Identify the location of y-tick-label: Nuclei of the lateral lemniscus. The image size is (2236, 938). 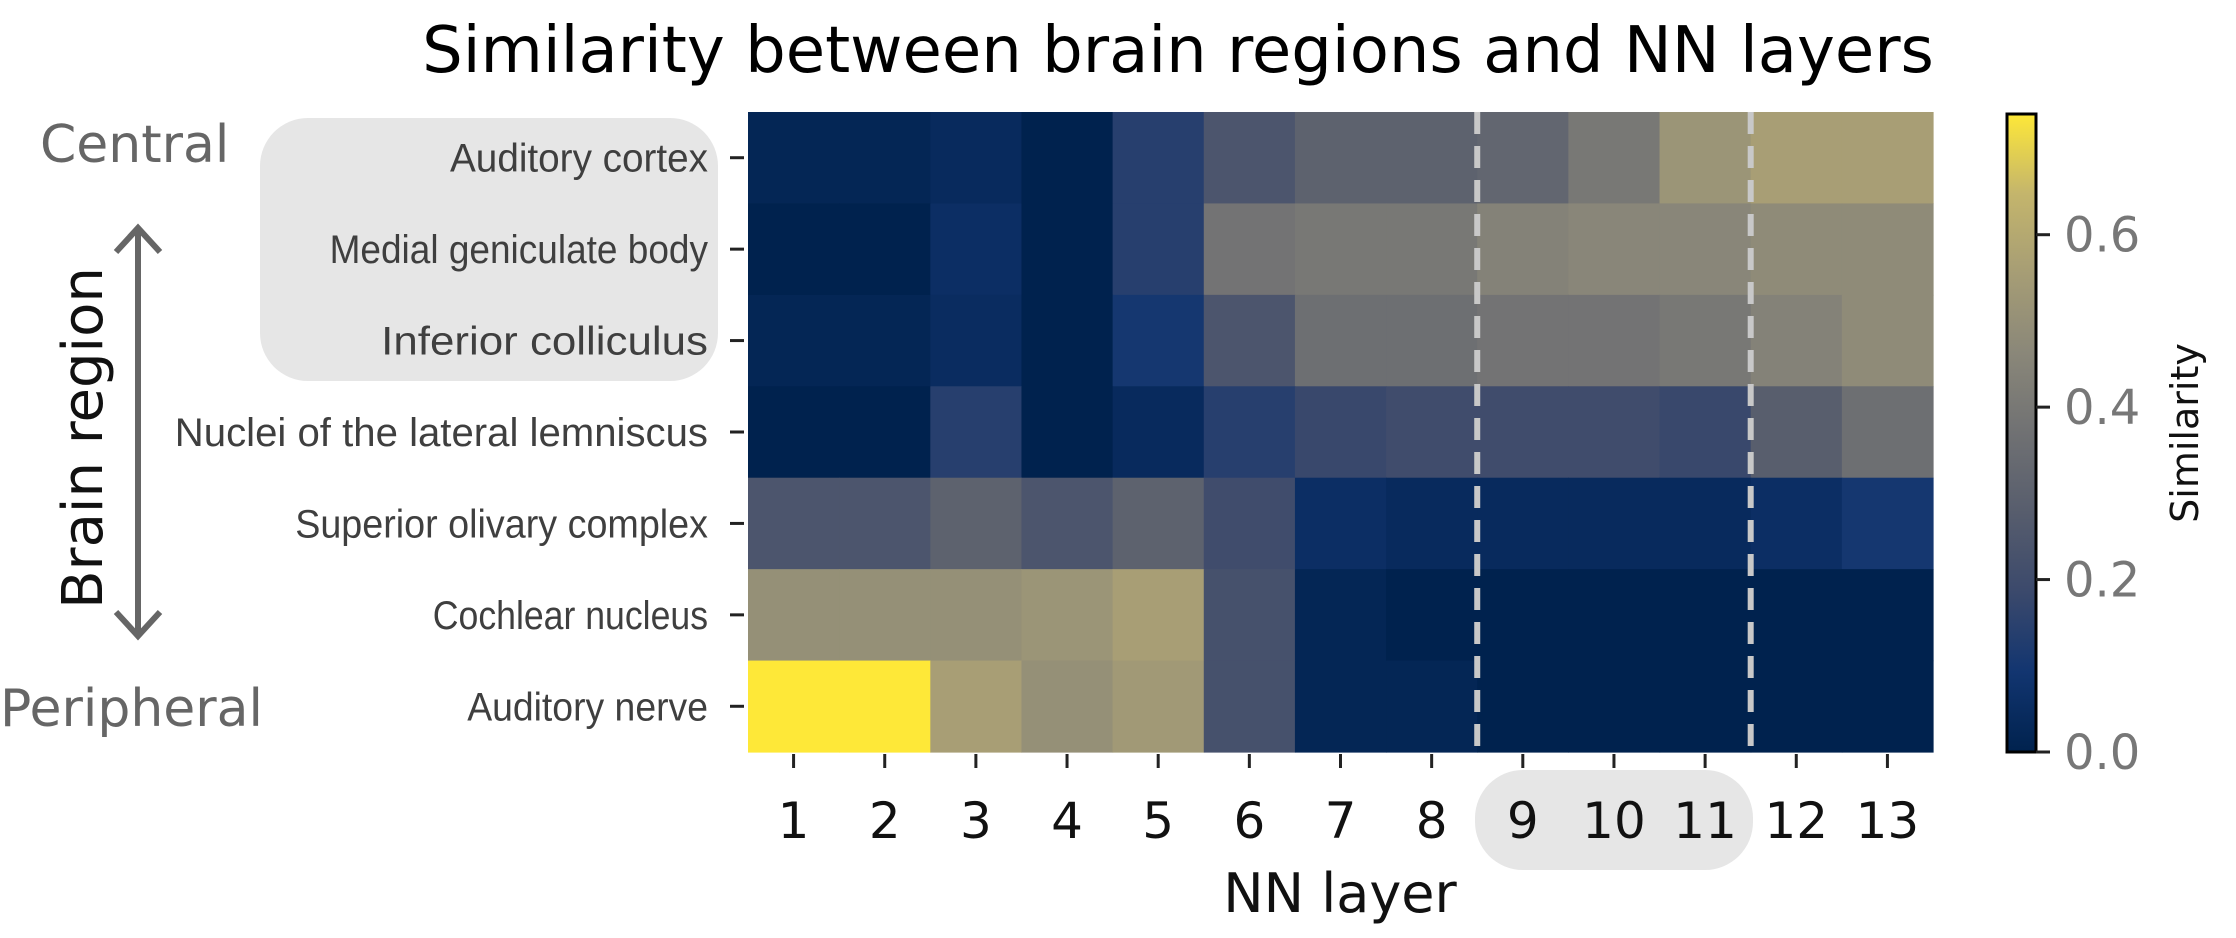
(441, 433).